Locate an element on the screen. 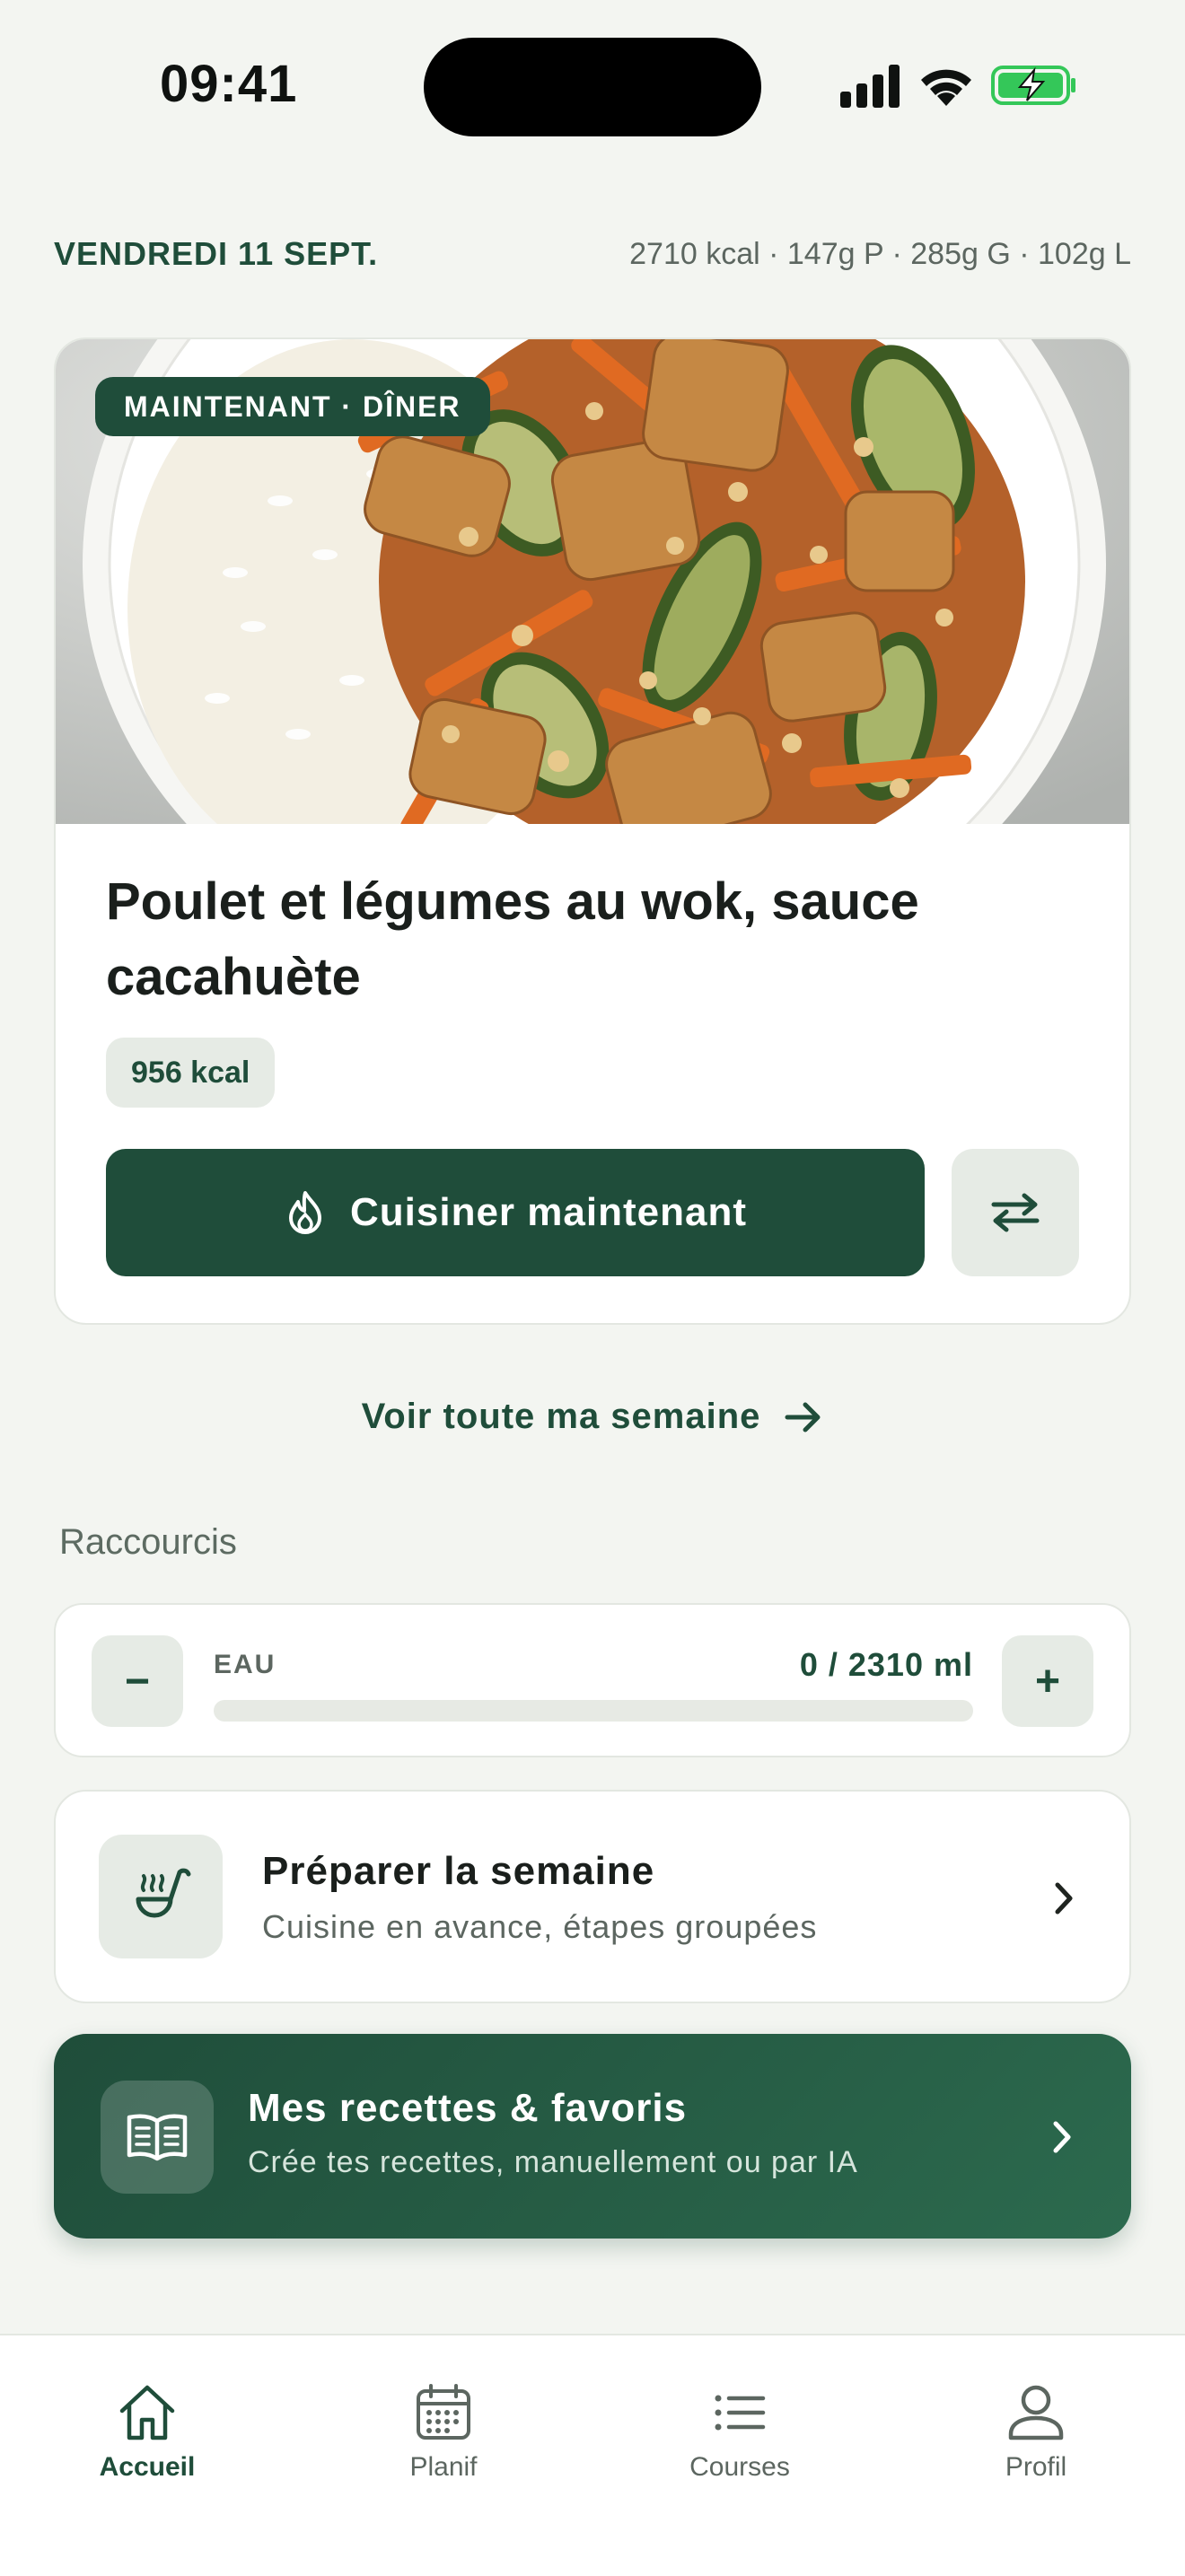  status-time: 09:41 is located at coordinates (229, 84).